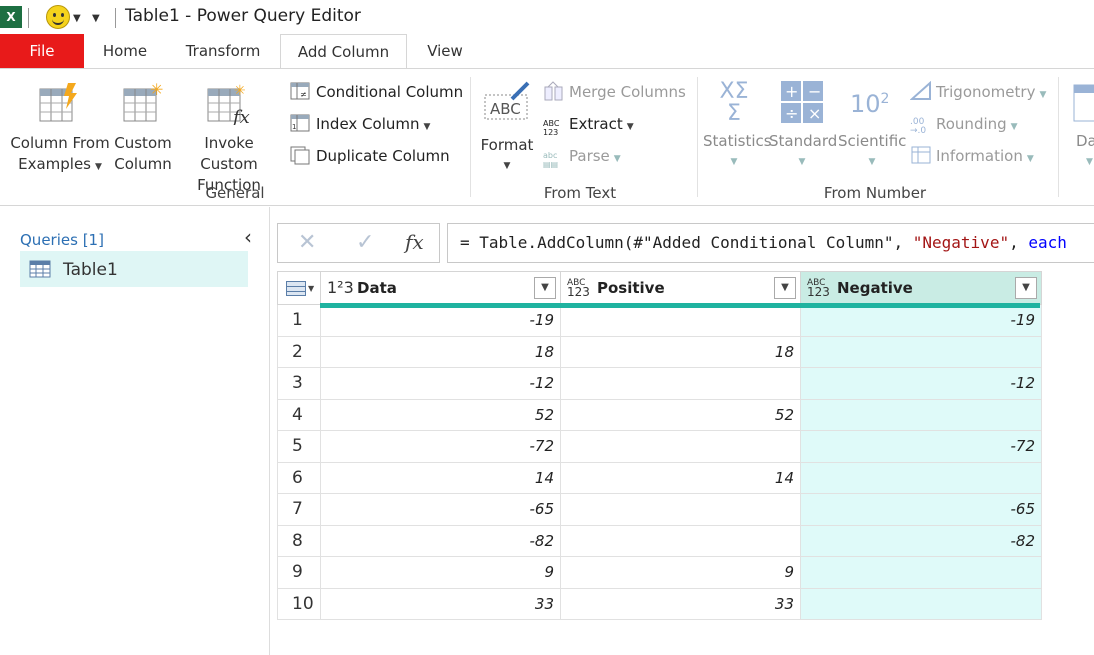 This screenshot has height=655, width=1094. What do you see at coordinates (921, 383) in the screenshot?
I see `negative-cell: -12` at bounding box center [921, 383].